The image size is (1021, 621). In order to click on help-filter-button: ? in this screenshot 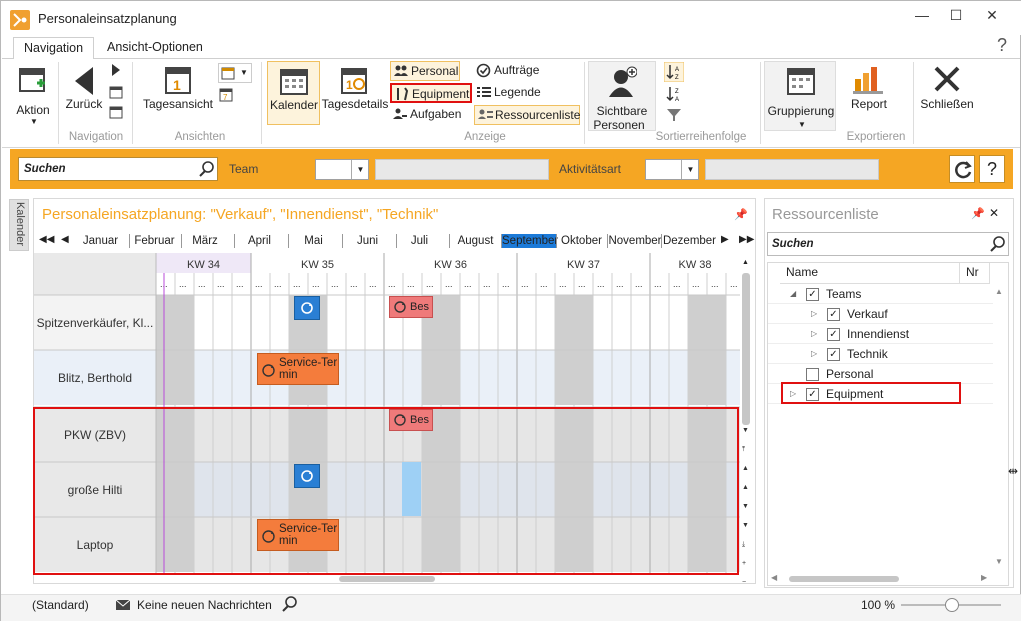, I will do `click(992, 169)`.